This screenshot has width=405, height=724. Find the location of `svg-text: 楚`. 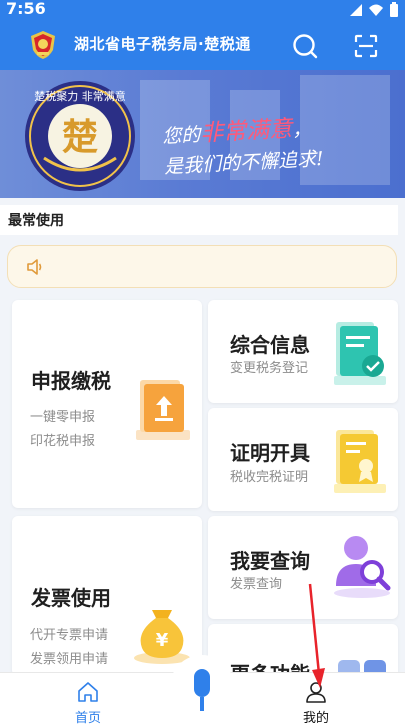

svg-text: 楚 is located at coordinates (80, 137).